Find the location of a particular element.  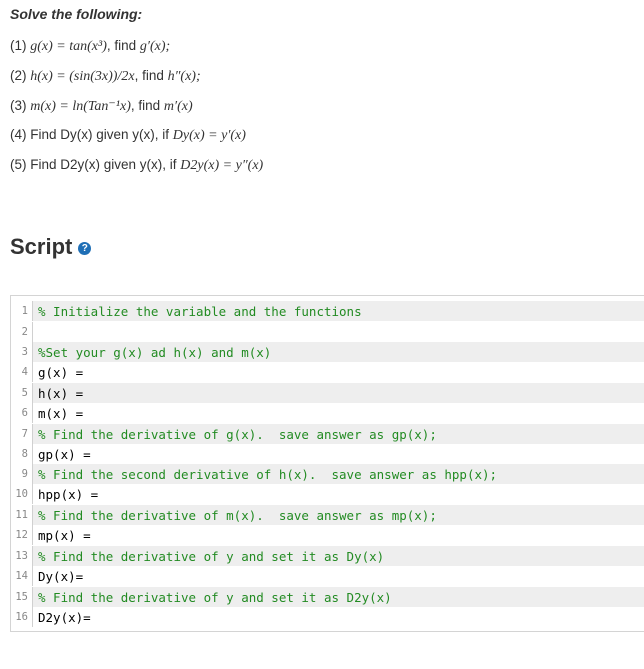

line-number: 14 is located at coordinates (22, 576).